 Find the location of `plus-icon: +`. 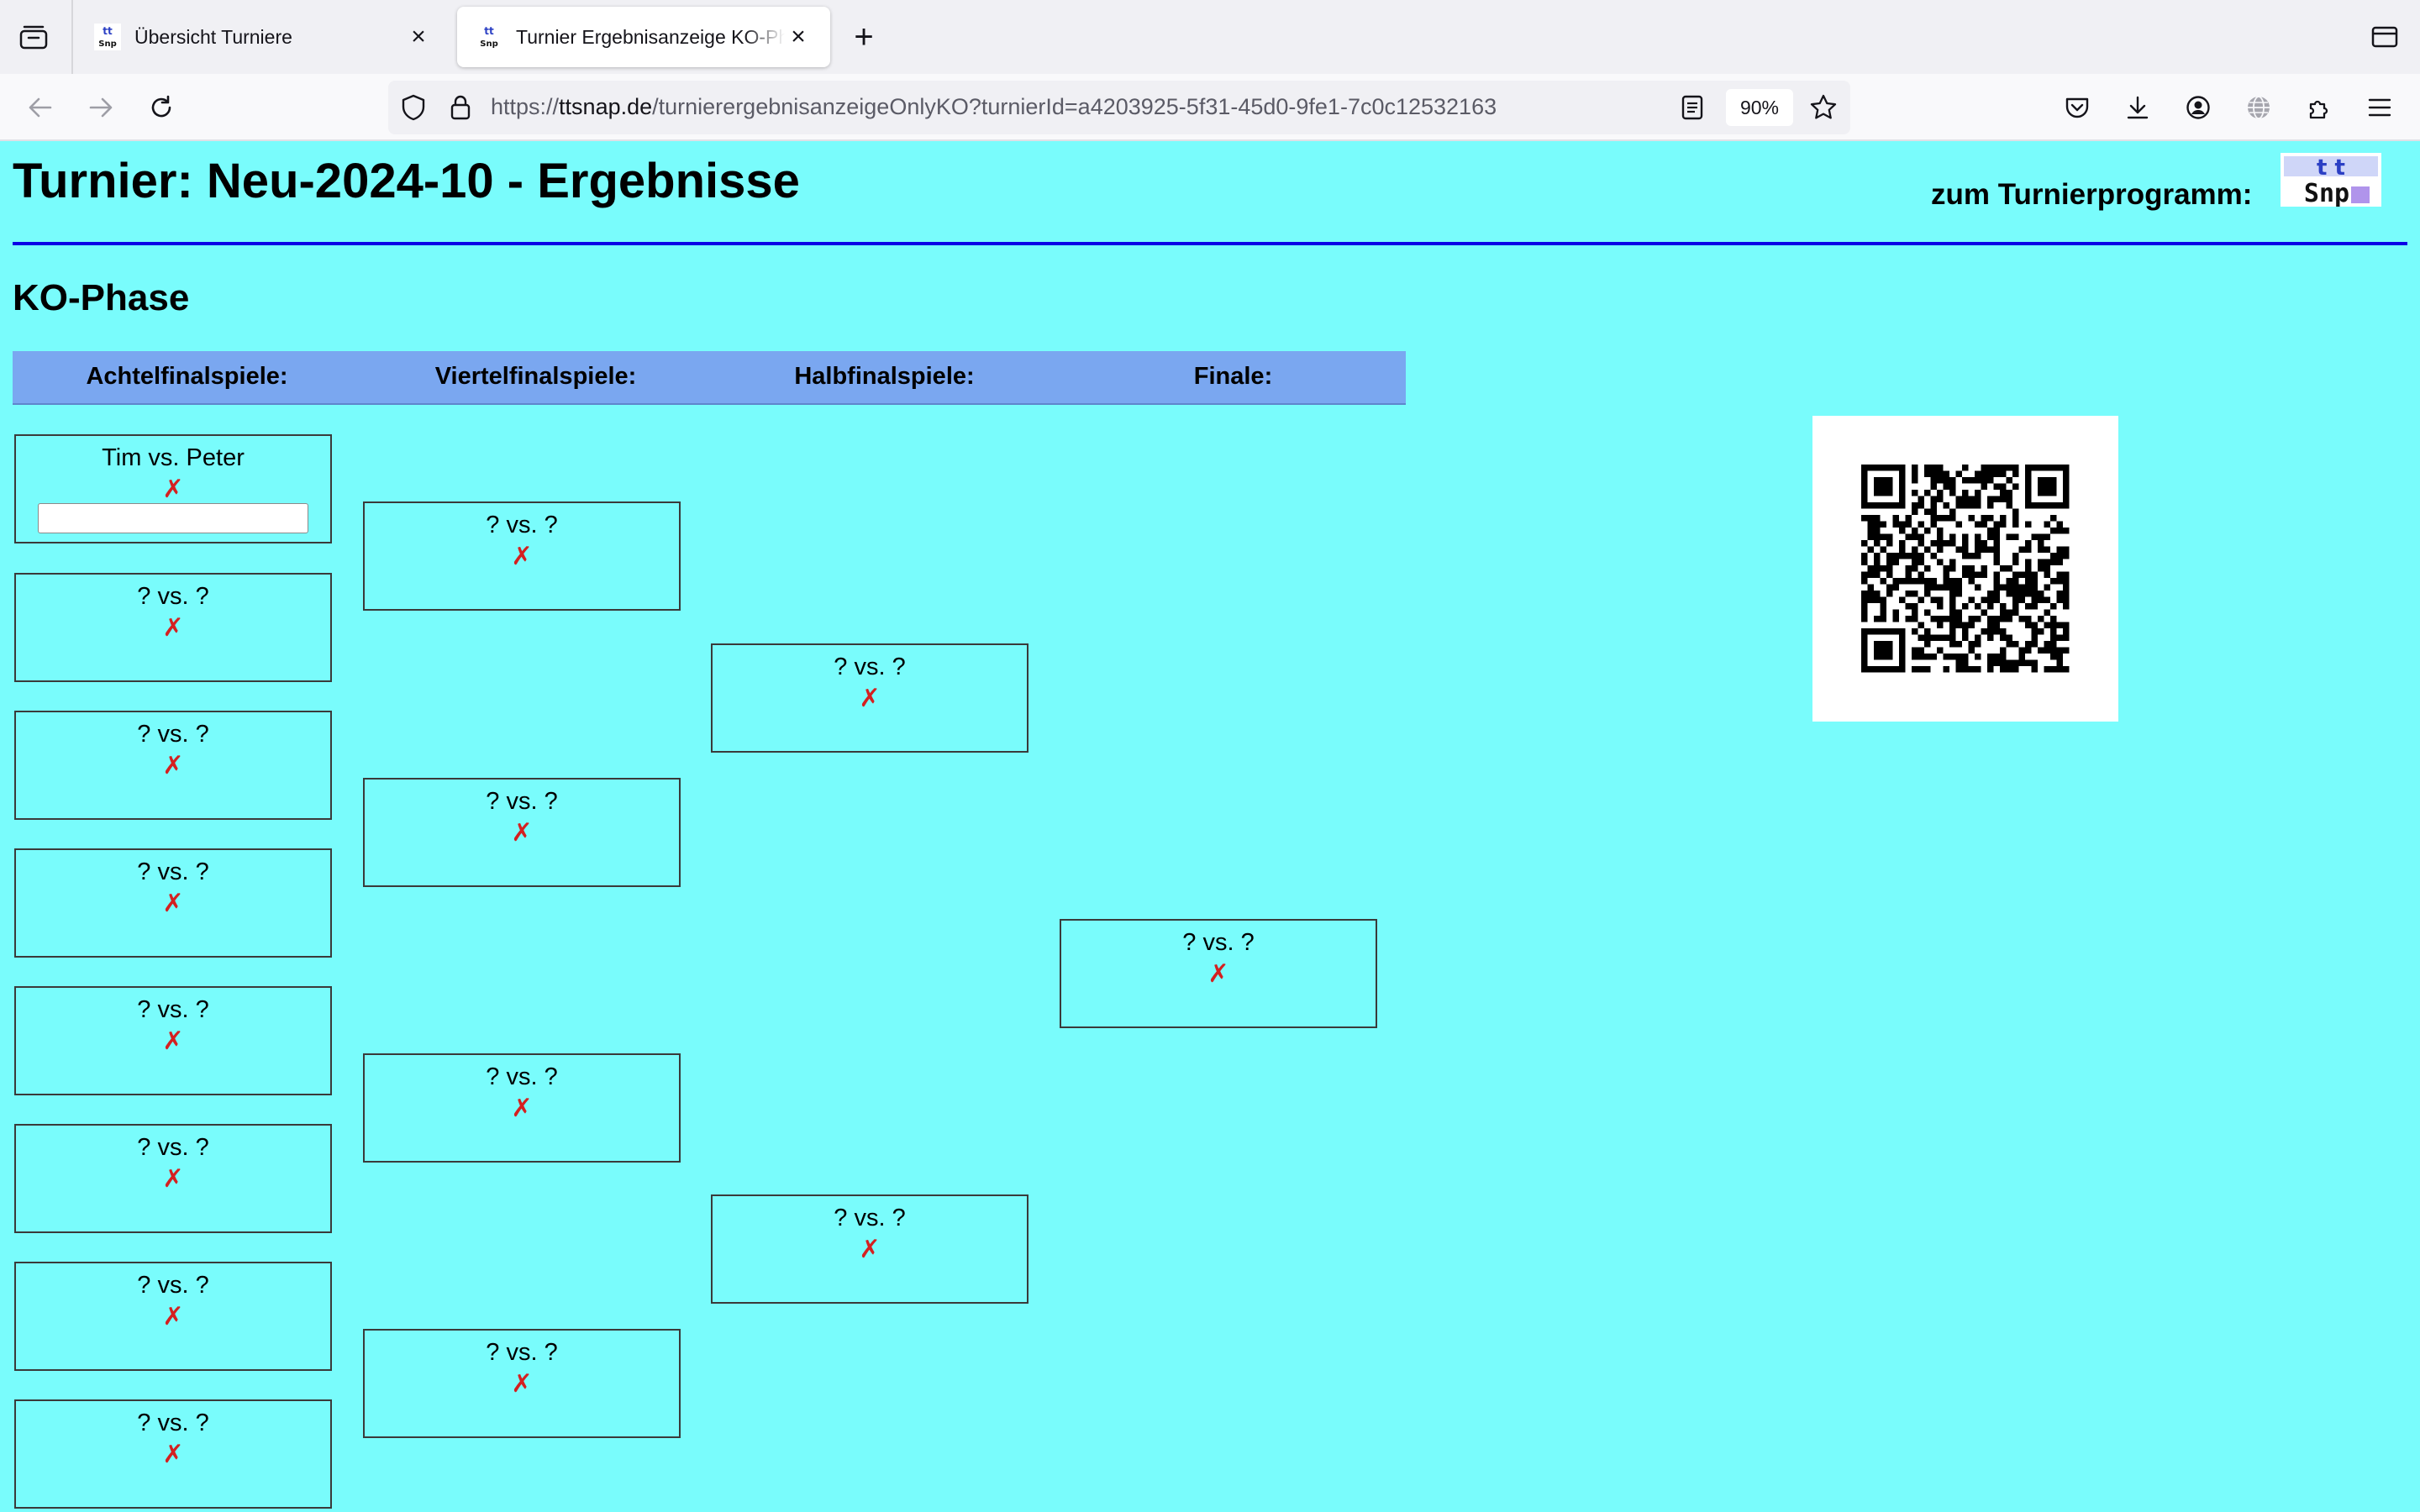

plus-icon: + is located at coordinates (864, 36).